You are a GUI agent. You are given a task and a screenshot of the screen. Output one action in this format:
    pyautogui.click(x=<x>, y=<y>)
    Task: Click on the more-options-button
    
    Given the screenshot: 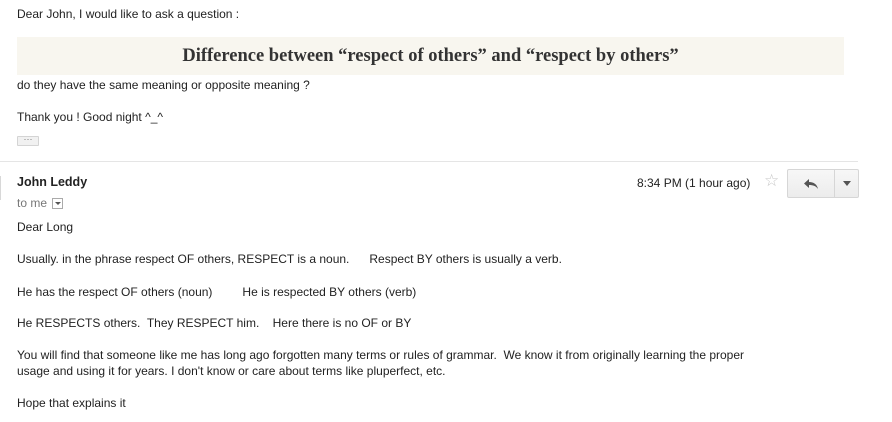 What is the action you would take?
    pyautogui.click(x=847, y=183)
    